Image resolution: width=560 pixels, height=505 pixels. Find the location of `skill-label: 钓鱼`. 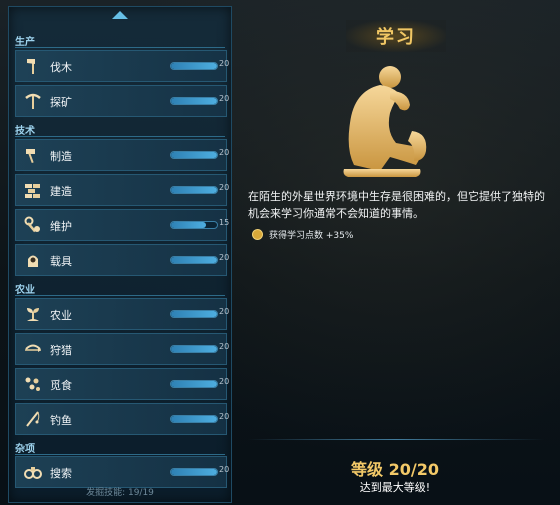

skill-label: 钓鱼 is located at coordinates (61, 420).